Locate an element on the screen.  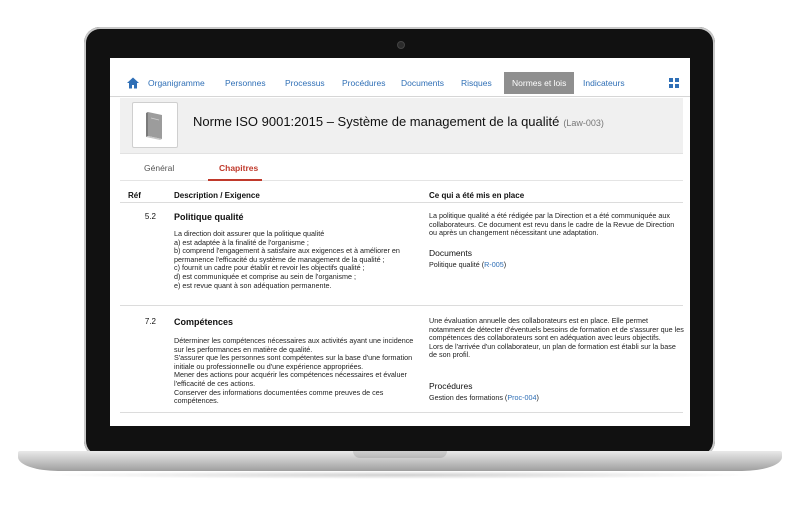
grid-icon is located at coordinates (674, 83).